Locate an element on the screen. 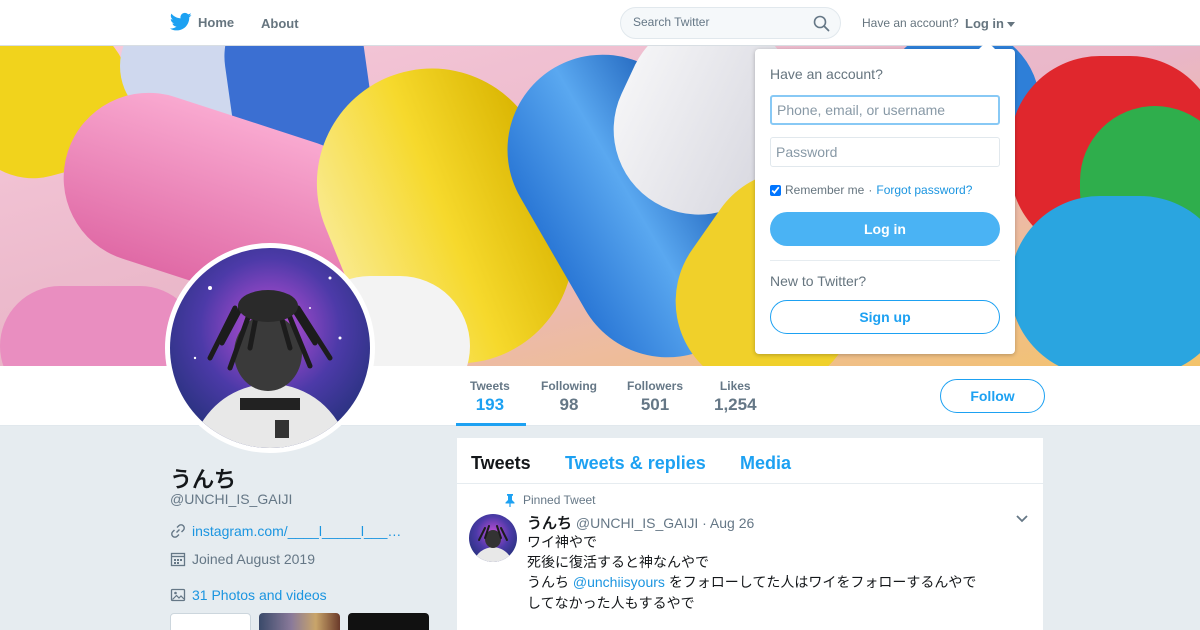  photos-videos-row: 31 Photos and videos is located at coordinates (248, 595).